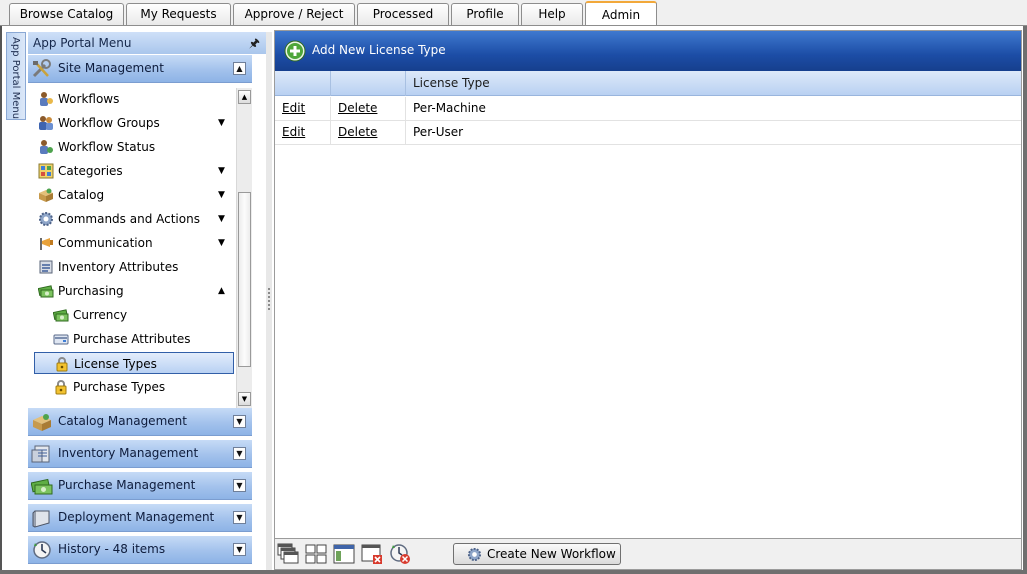 The height and width of the screenshot is (574, 1027). I want to click on menu-item-license-types: License Types, so click(134, 363).